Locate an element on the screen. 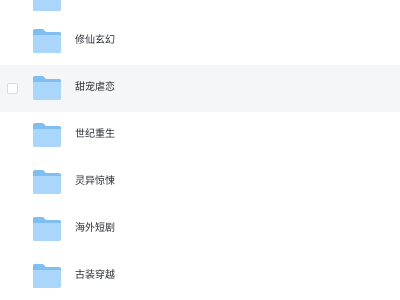 The image size is (400, 300). folder-name: 世纪重生 is located at coordinates (95, 134).